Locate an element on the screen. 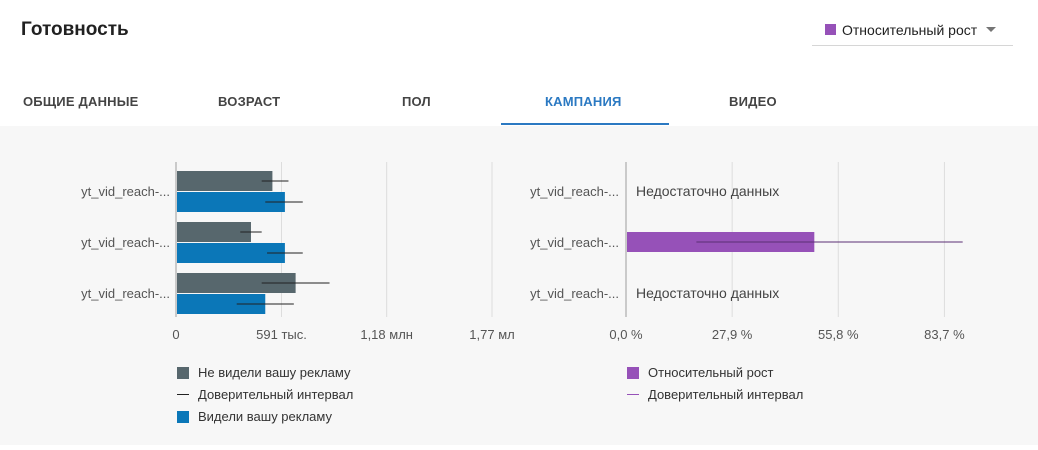  legend-item-not-seen: Не видели вашу рекламу is located at coordinates (263, 372).